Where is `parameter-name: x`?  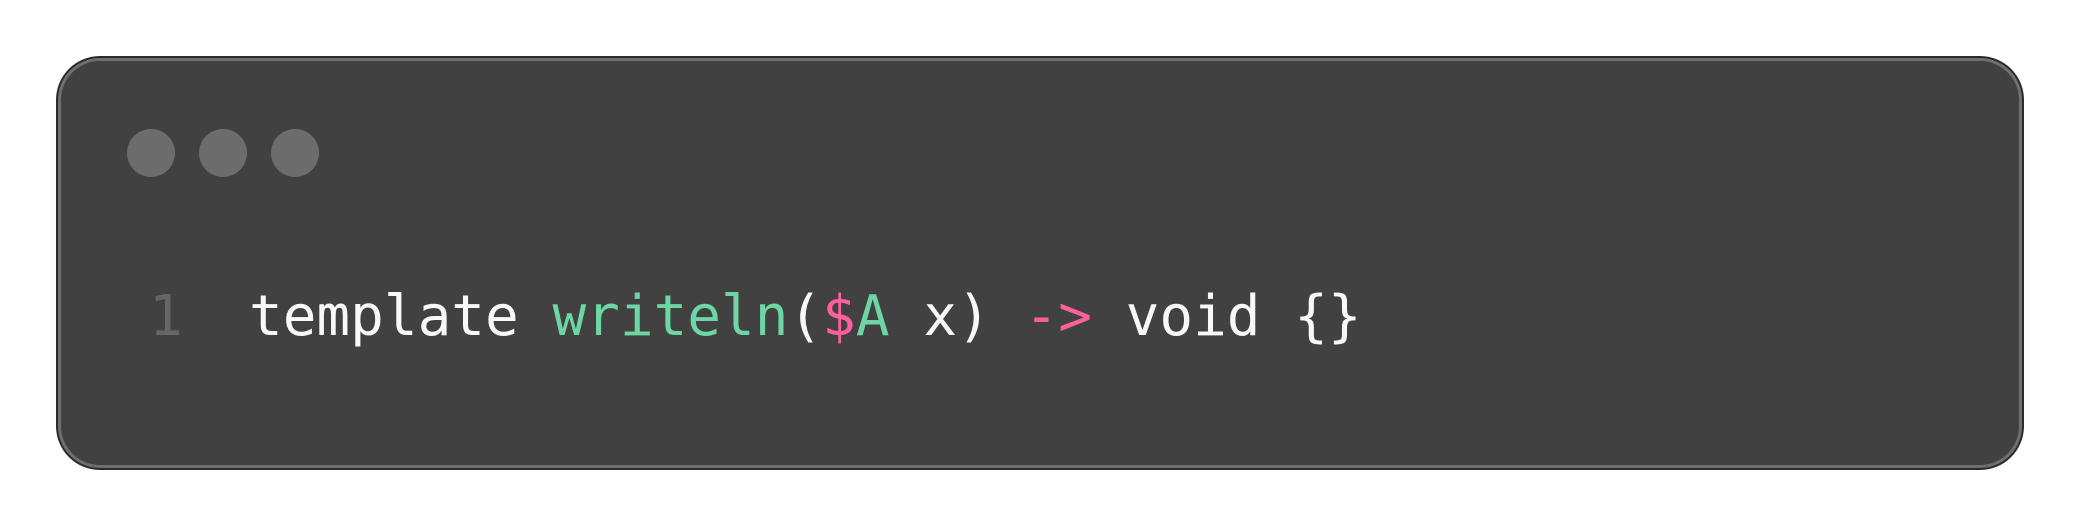 parameter-name: x is located at coordinates (940, 316).